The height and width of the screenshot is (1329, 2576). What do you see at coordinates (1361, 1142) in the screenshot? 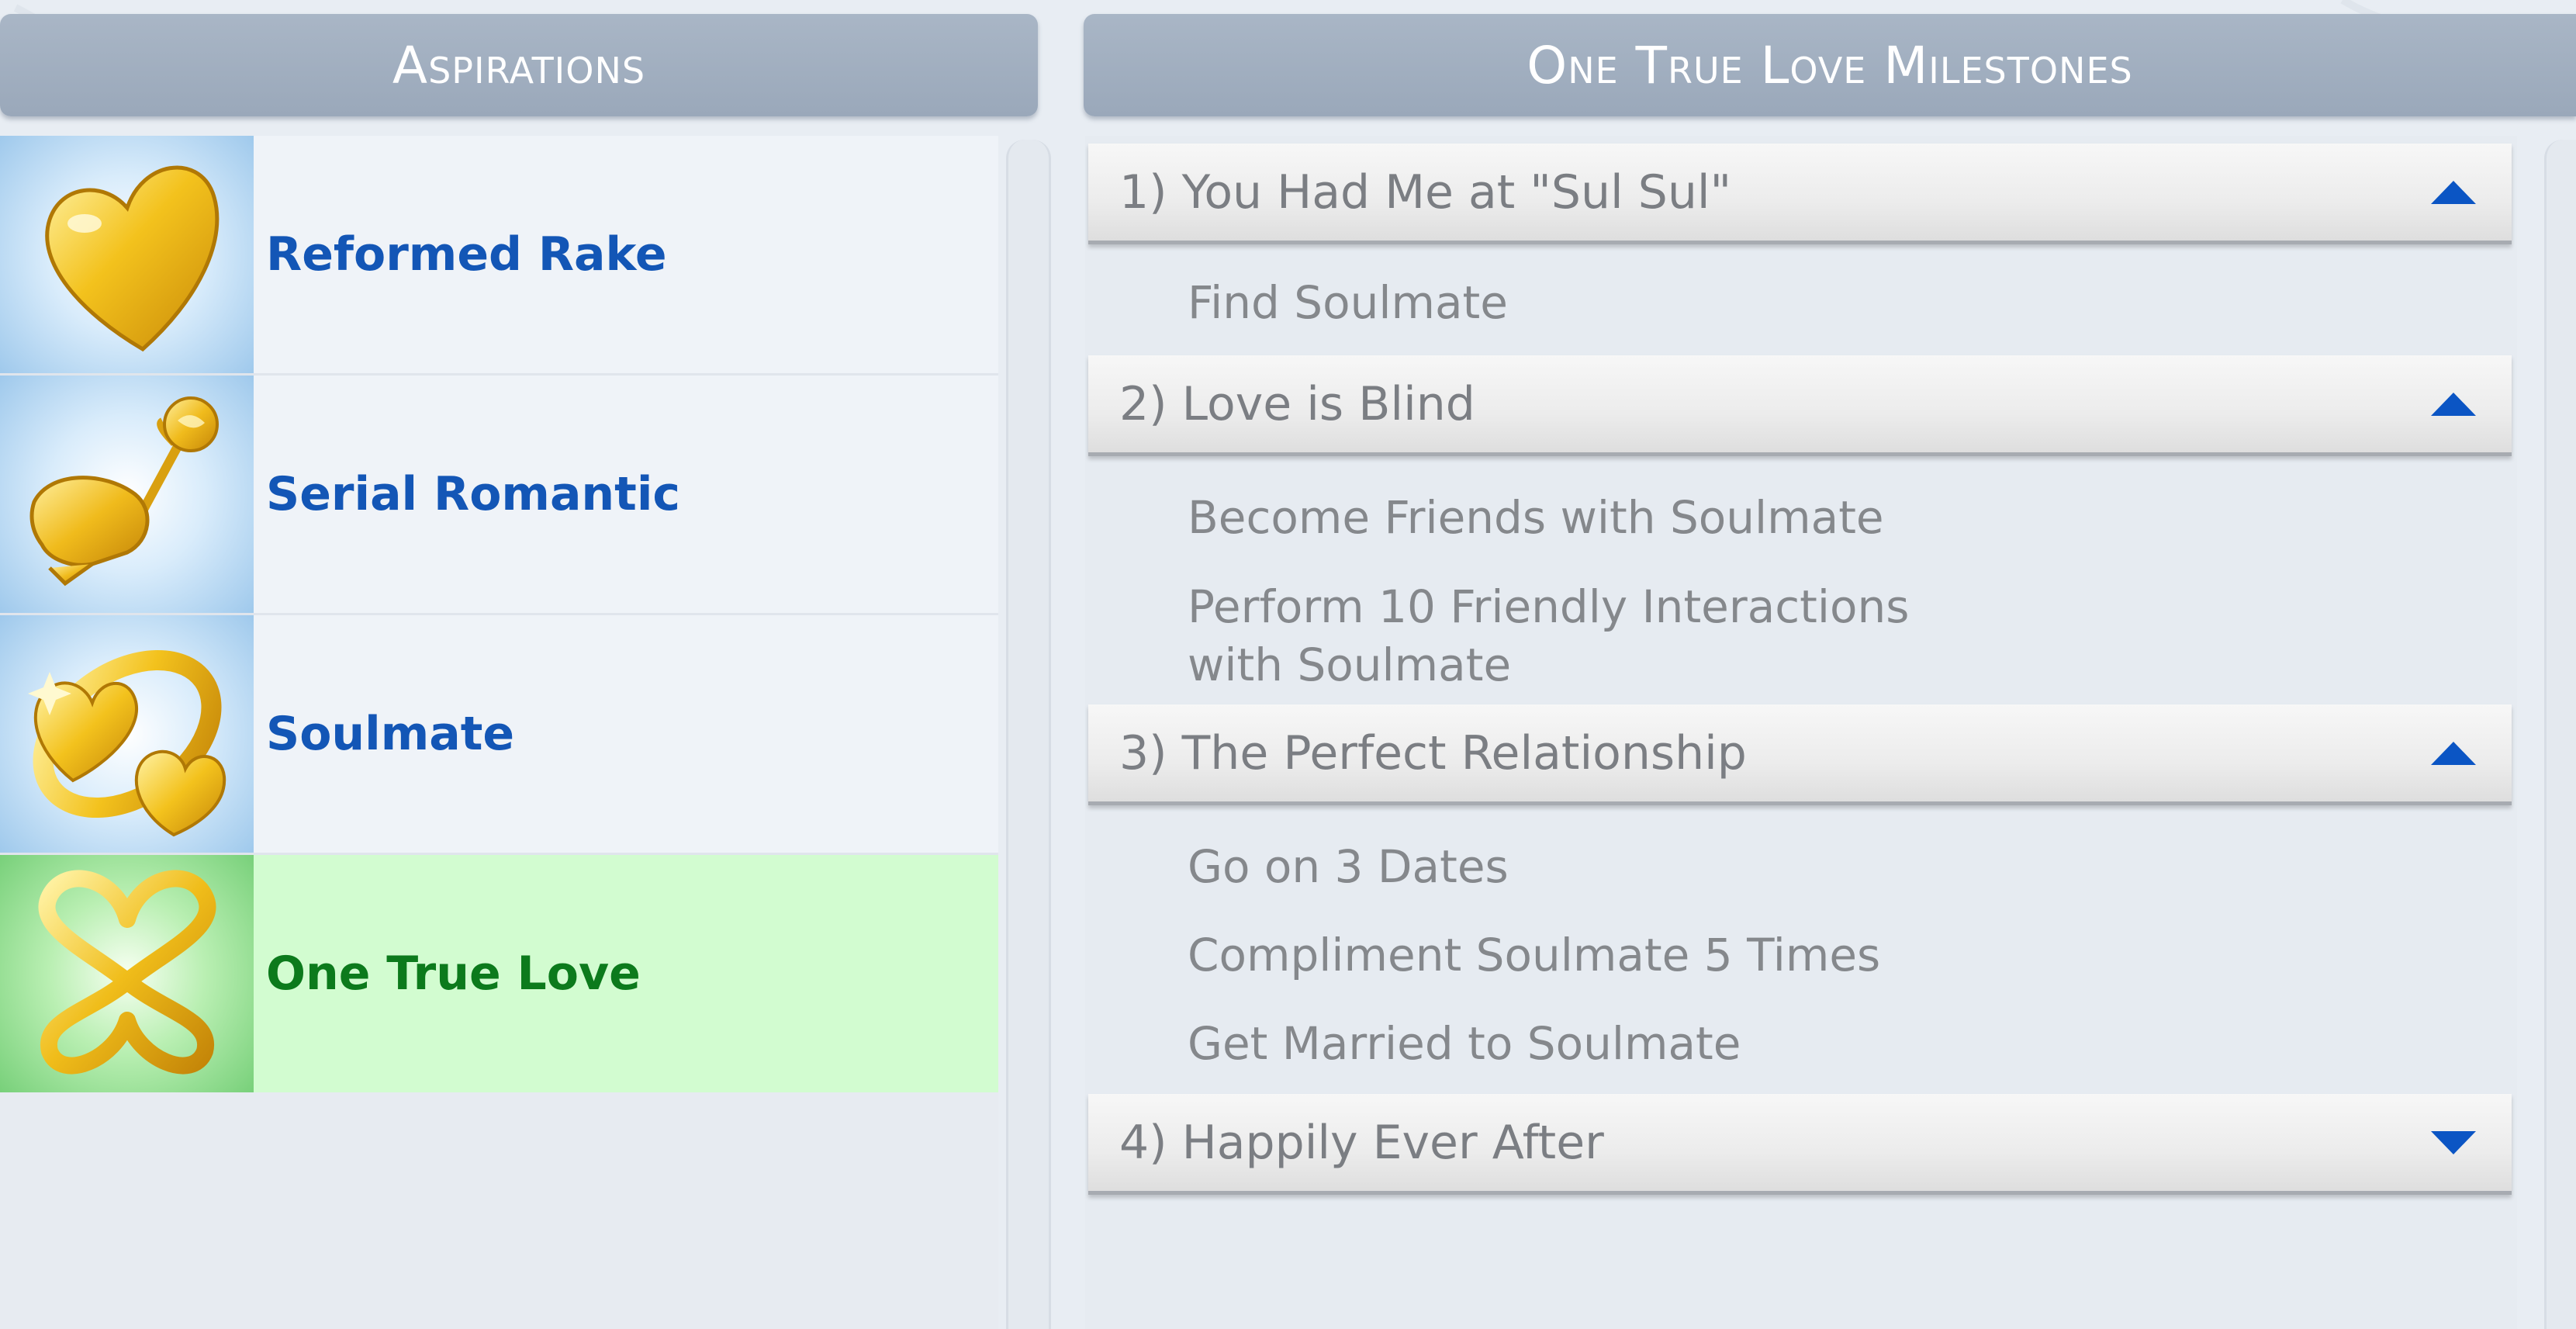
I see `milestone-title: 4) Happily Ever After` at bounding box center [1361, 1142].